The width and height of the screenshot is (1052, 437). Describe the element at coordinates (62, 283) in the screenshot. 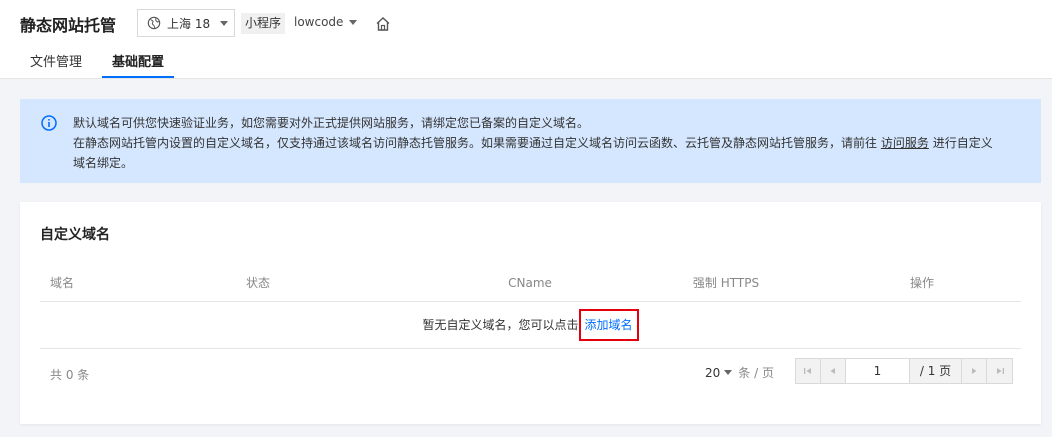

I see `column-header-domain: 域名` at that location.